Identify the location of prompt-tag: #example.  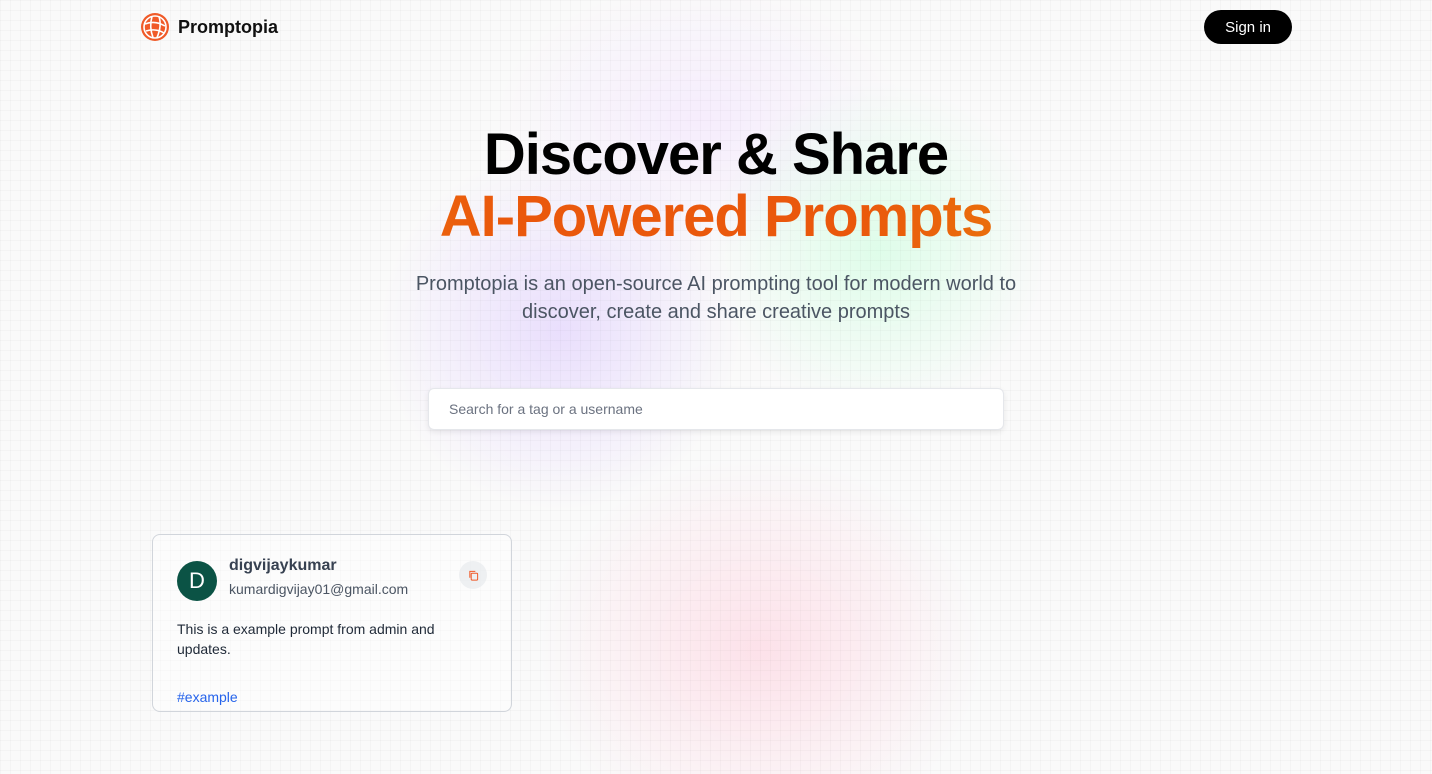
(207, 697).